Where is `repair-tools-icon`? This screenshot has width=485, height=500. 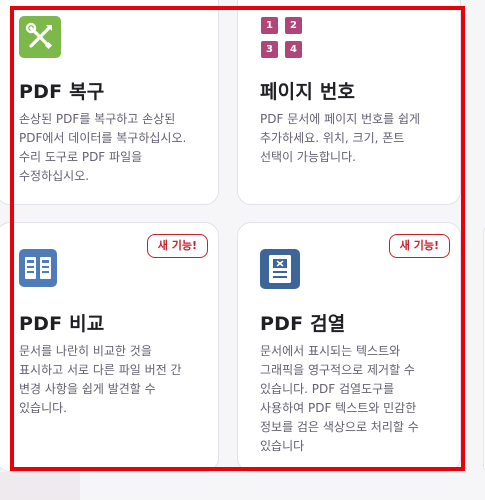
repair-tools-icon is located at coordinates (40, 37).